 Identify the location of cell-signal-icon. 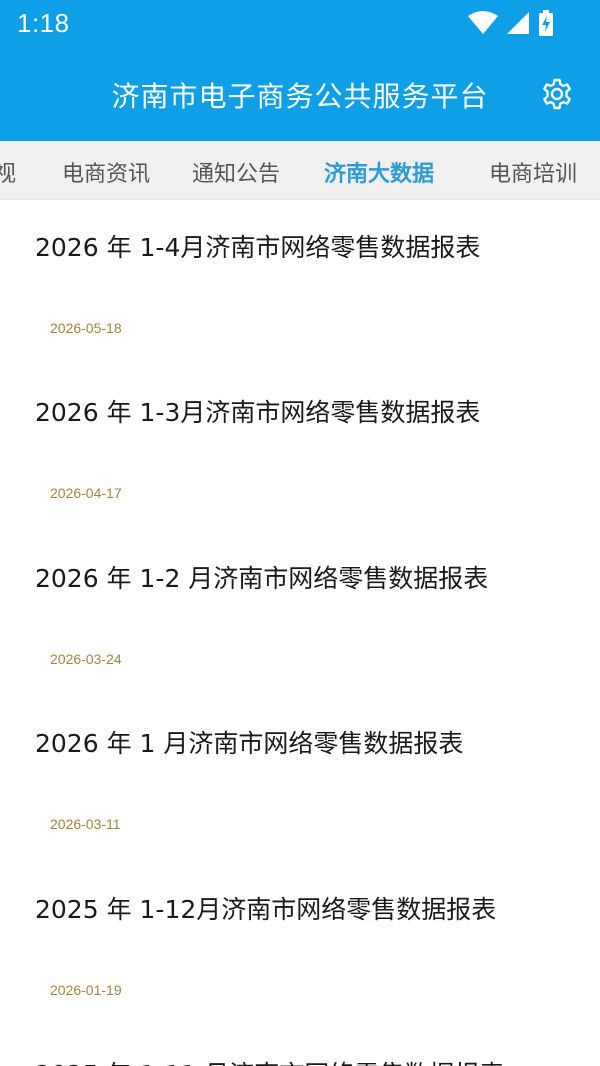
(518, 23).